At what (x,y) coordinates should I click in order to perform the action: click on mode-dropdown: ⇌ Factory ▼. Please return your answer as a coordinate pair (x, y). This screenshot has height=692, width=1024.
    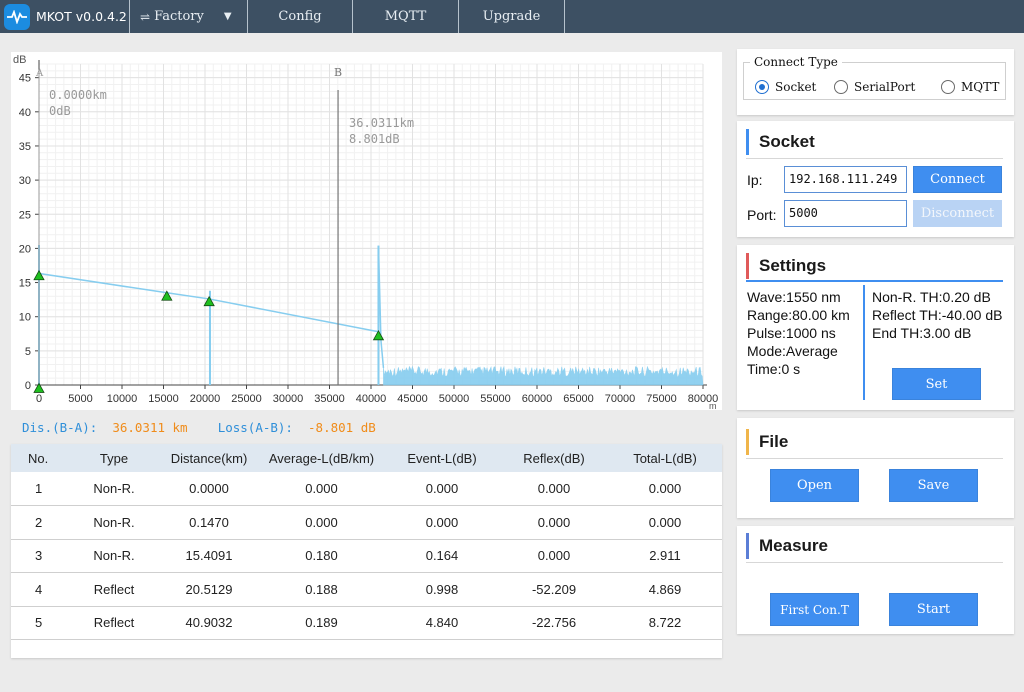
    Looking at the image, I should click on (189, 16).